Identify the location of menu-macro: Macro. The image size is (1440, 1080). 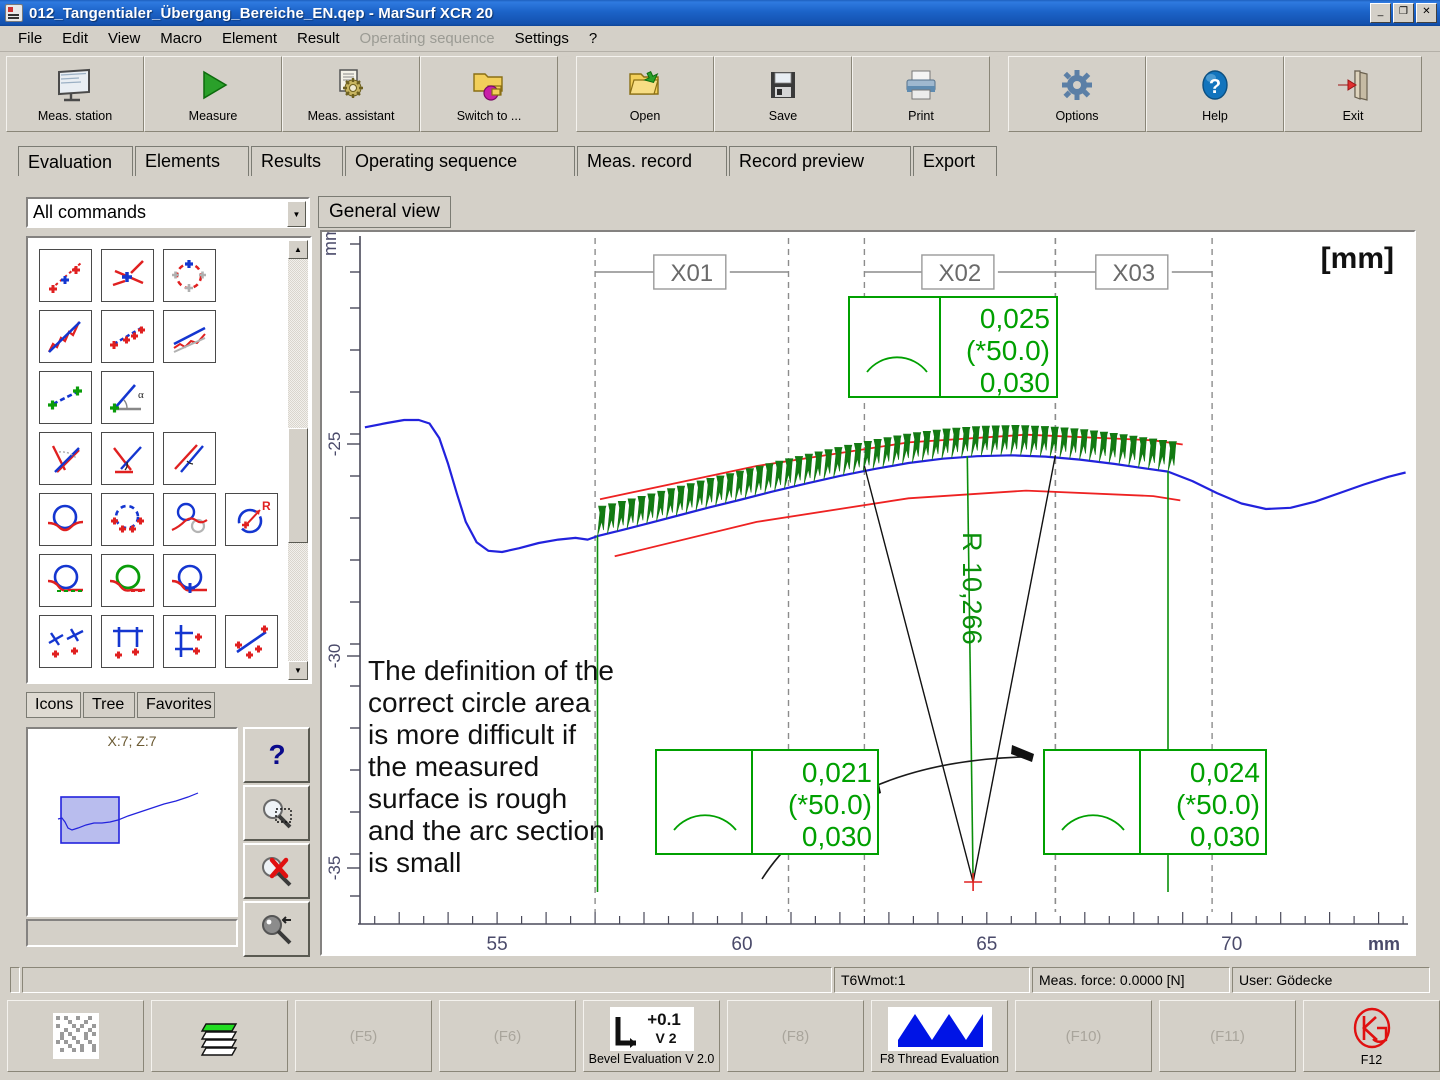
(181, 38).